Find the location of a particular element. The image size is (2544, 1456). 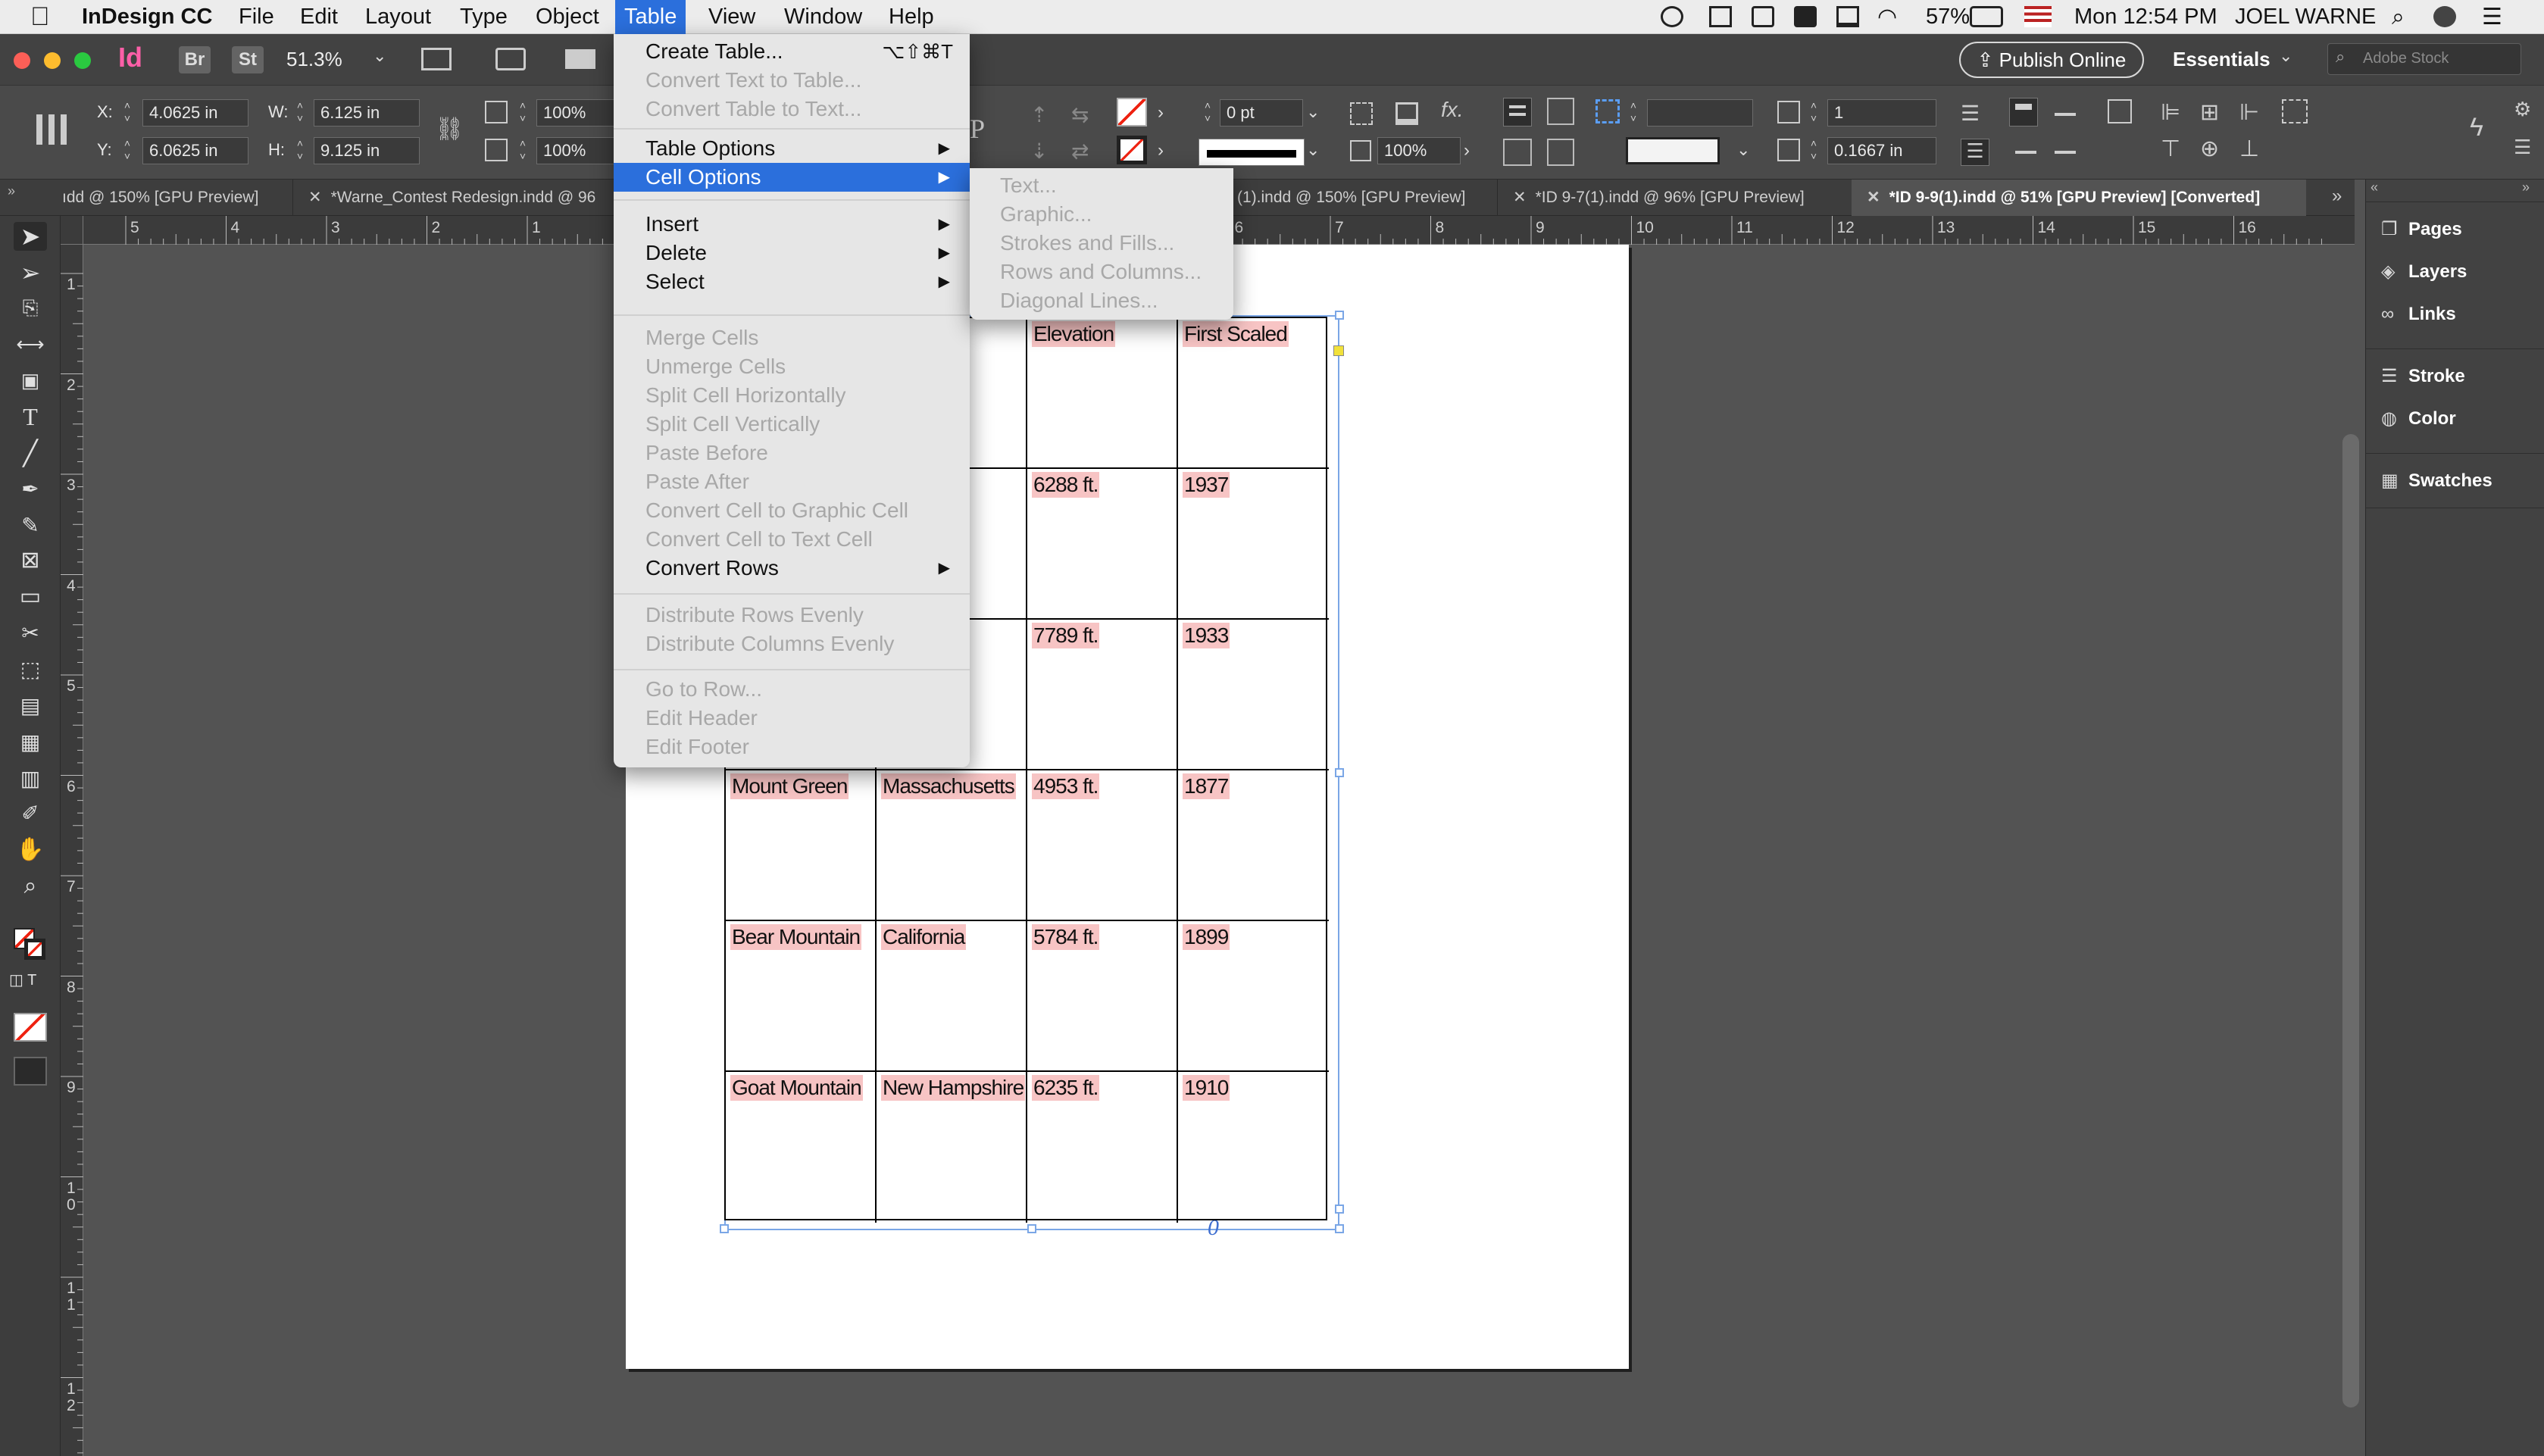

stroke-top-button is located at coordinates (2023, 112).